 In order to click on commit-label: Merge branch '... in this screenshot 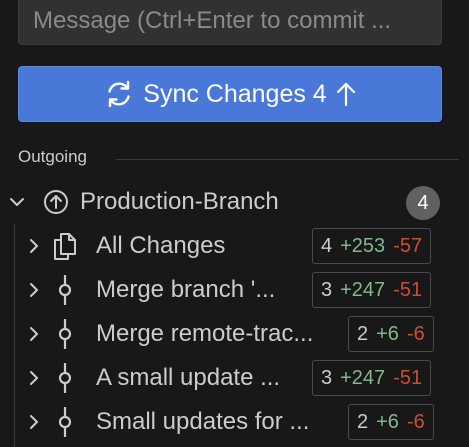, I will do `click(186, 289)`.